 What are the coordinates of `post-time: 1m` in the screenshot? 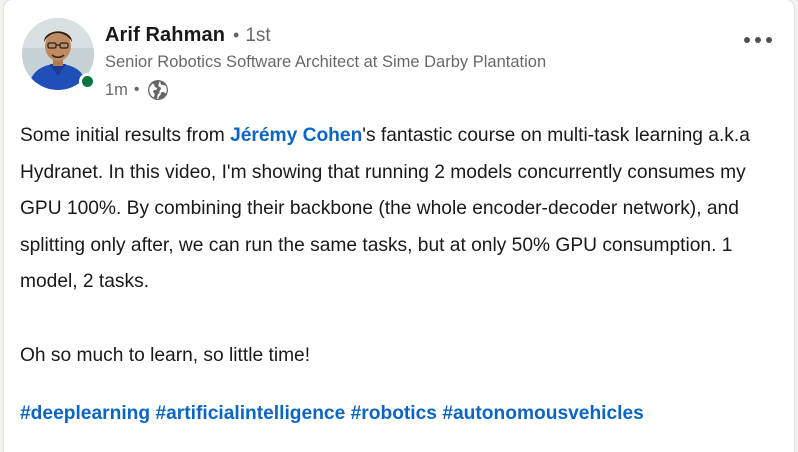 It's located at (116, 90).